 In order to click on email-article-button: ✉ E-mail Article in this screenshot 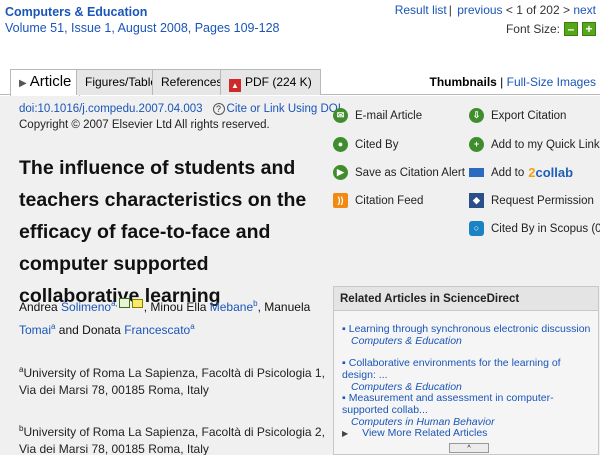, I will do `click(377, 115)`.